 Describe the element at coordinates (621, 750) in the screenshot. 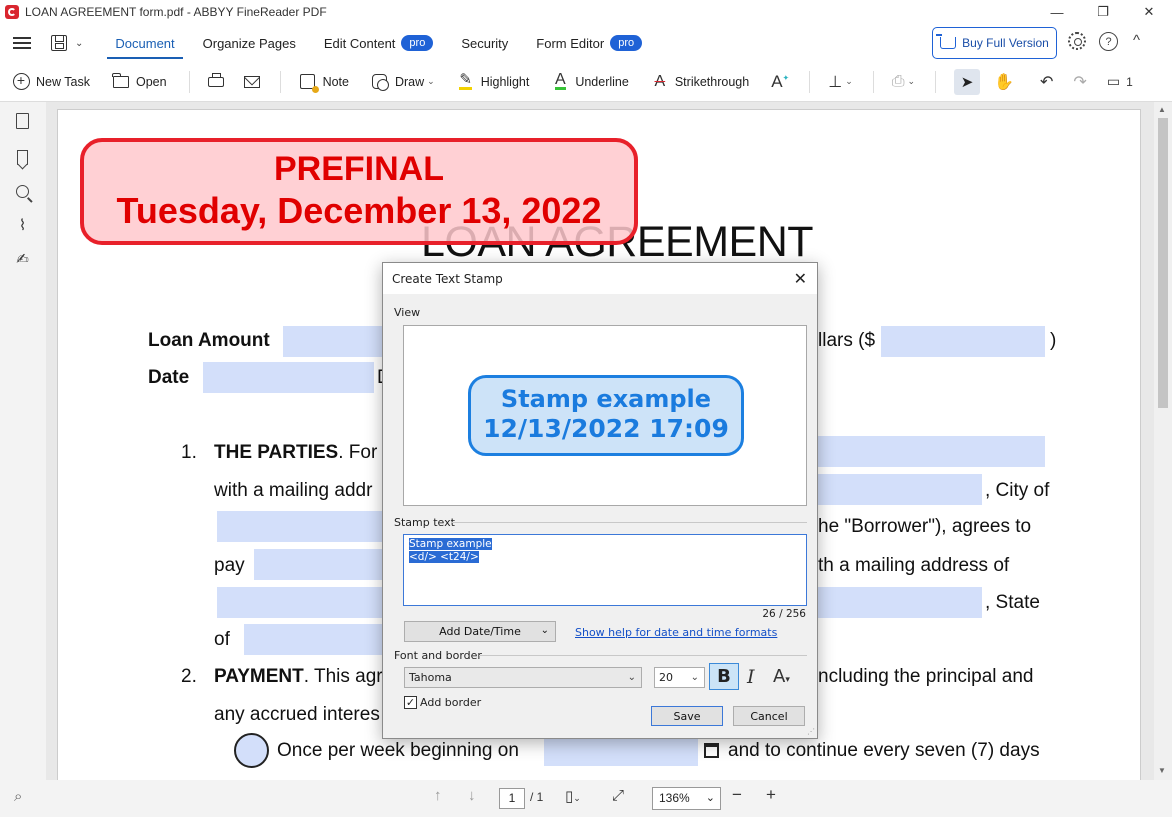

I see `weekly-start-date-field` at that location.